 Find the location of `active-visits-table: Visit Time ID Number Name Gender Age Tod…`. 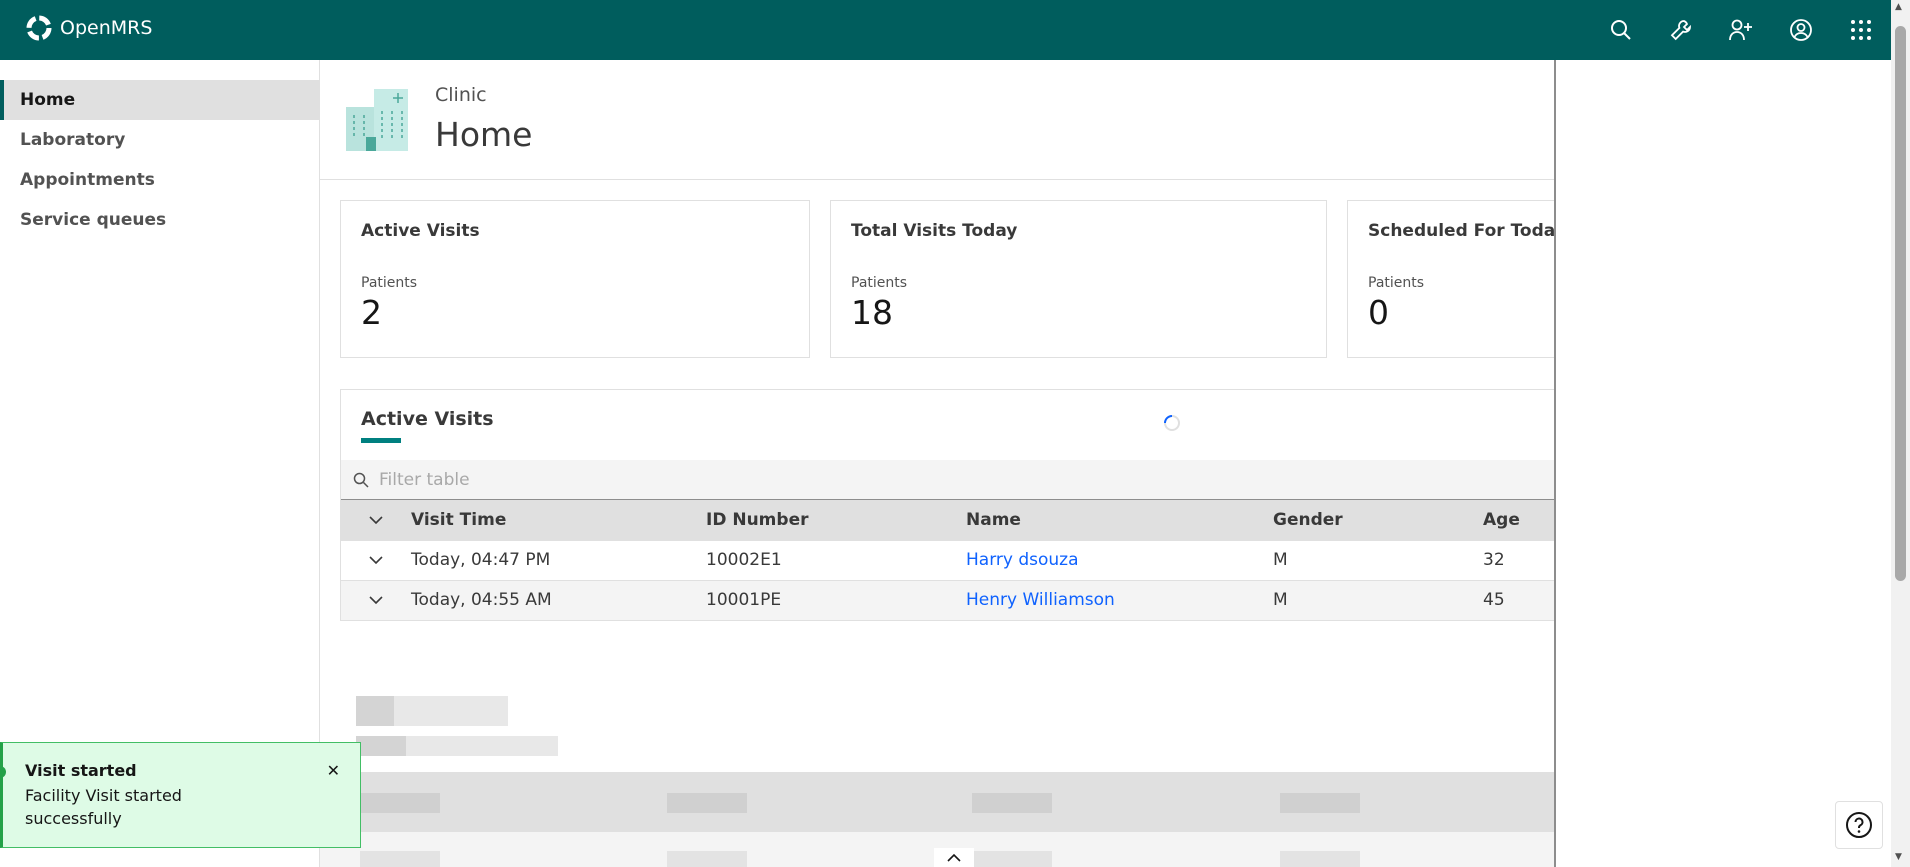

active-visits-table: Visit Time ID Number Name Gender Age Tod… is located at coordinates (947, 560).